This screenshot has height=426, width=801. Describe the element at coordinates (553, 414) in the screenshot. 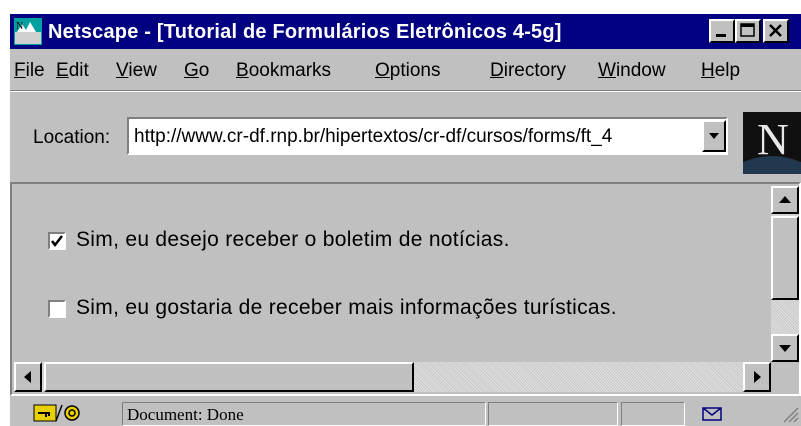

I see `status-progress-field` at that location.